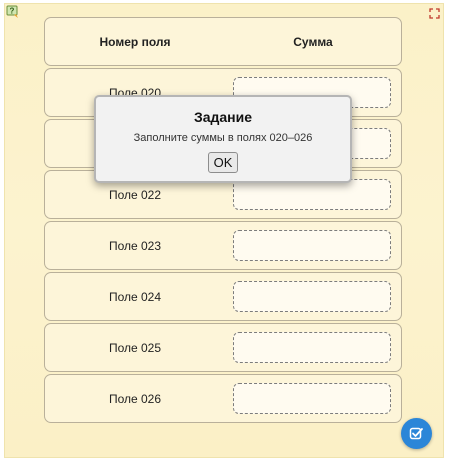  What do you see at coordinates (223, 117) in the screenshot?
I see `dialog-title: Задание` at bounding box center [223, 117].